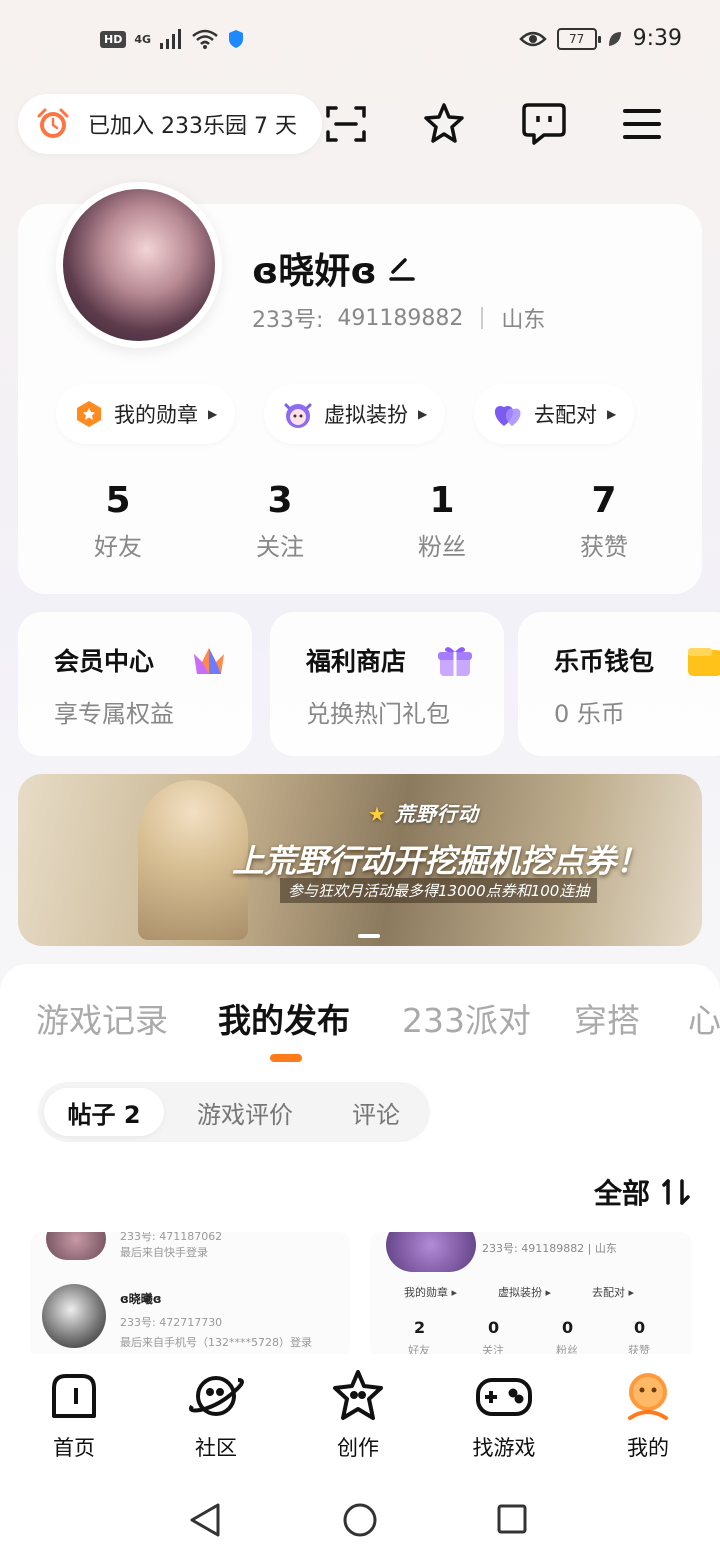 This screenshot has height=1560, width=720. I want to click on go-match-chip: 去配对 ▶, so click(554, 414).